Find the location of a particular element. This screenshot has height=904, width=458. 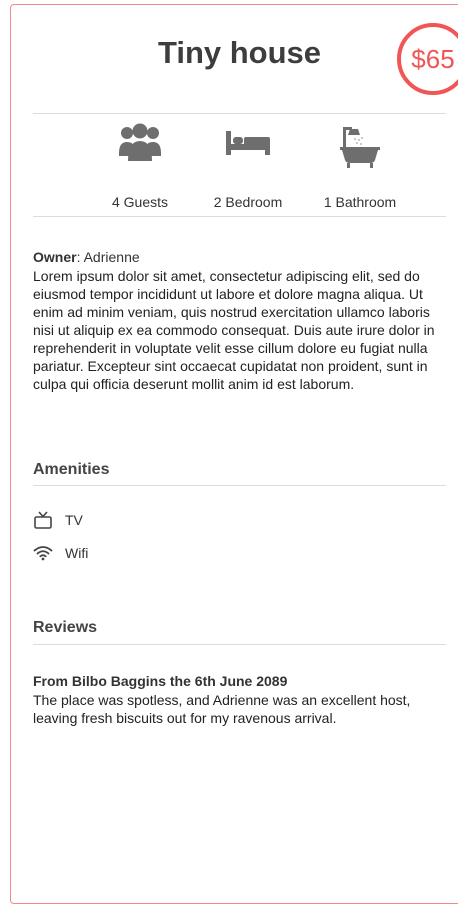

stat-bedroom: 2 Bedroom is located at coordinates (248, 166).